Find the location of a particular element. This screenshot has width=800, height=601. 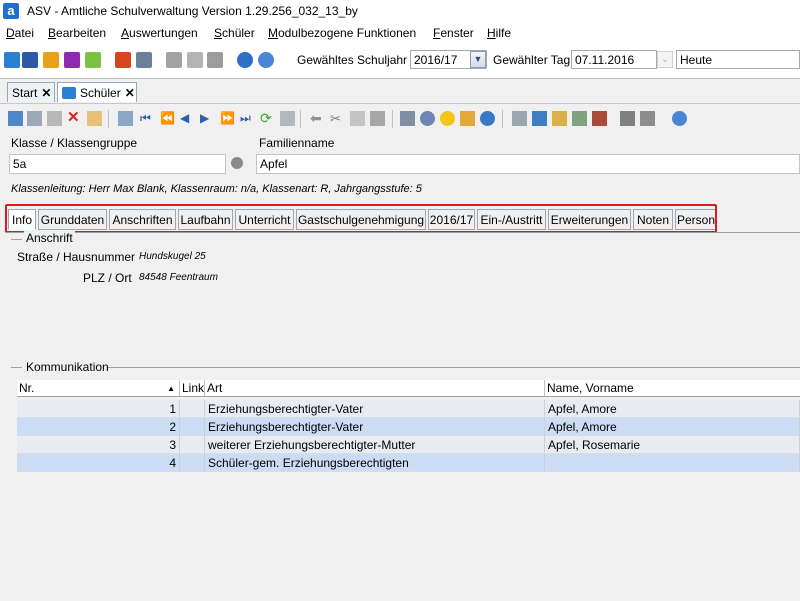

lightbulb-icon is located at coordinates (447, 118).